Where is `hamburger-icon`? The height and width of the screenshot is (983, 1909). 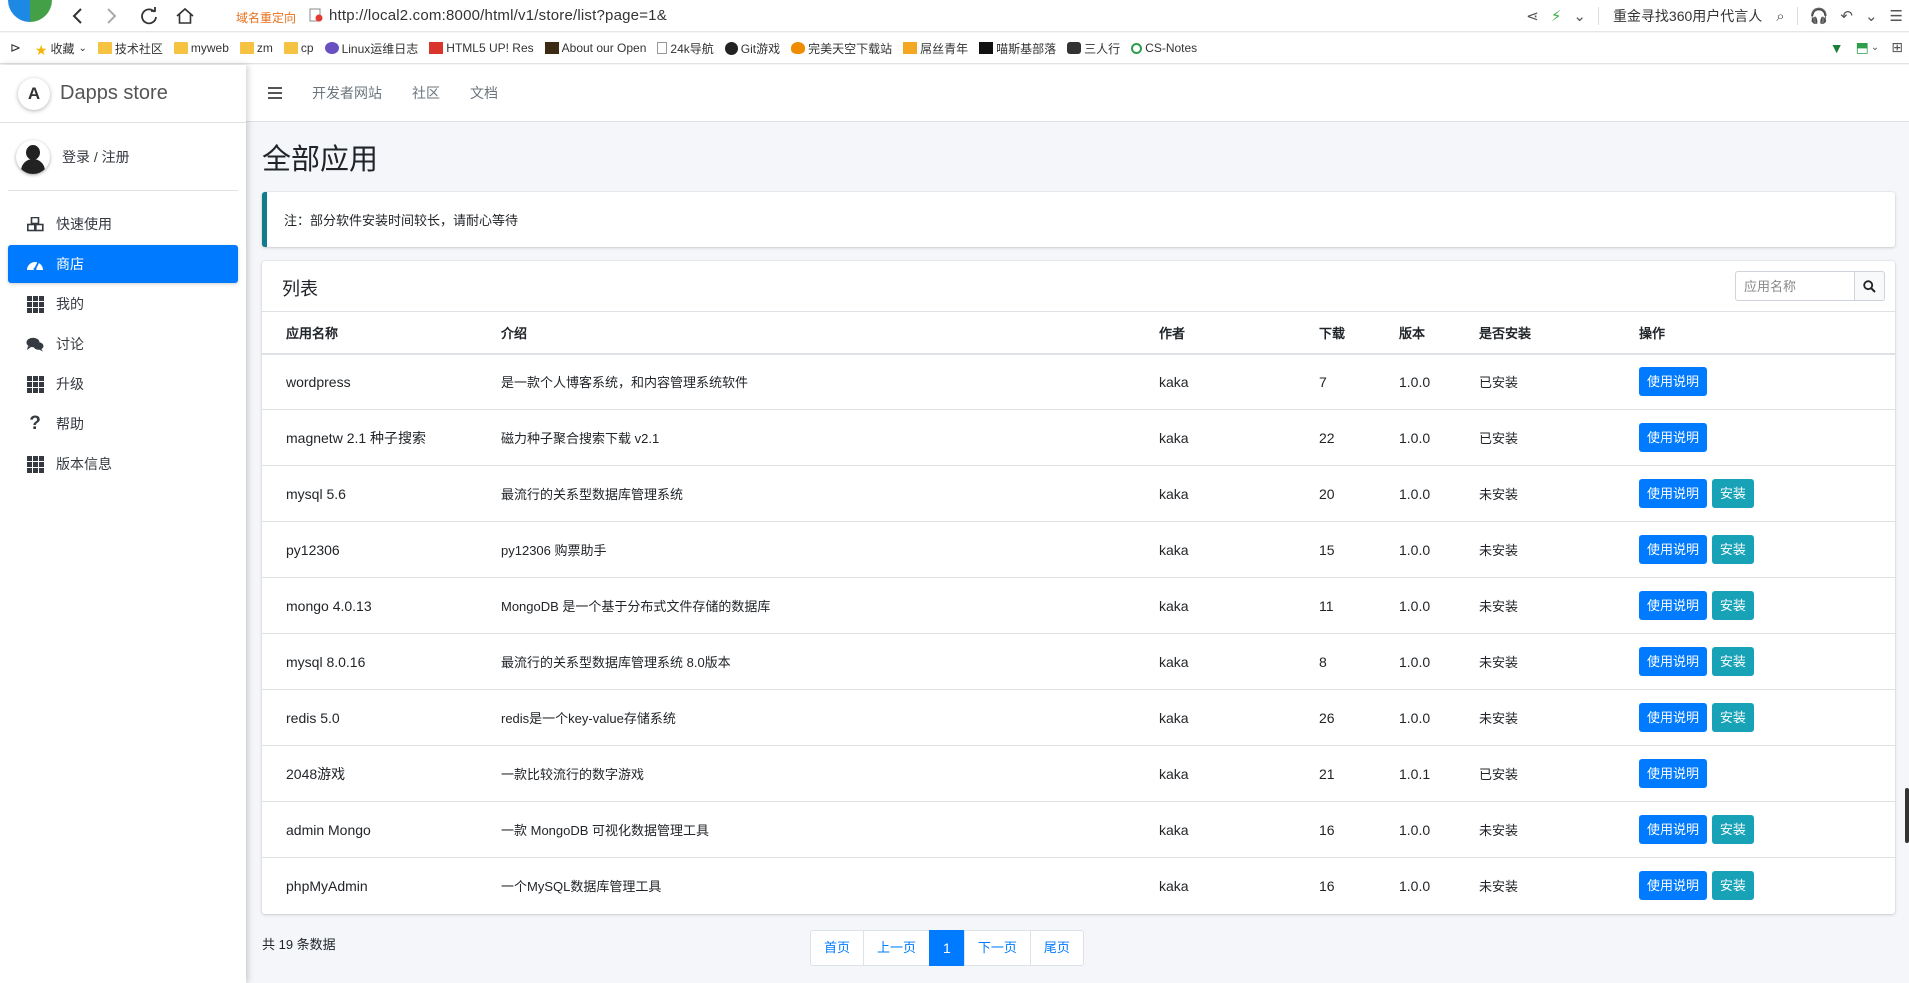
hamburger-icon is located at coordinates (275, 93).